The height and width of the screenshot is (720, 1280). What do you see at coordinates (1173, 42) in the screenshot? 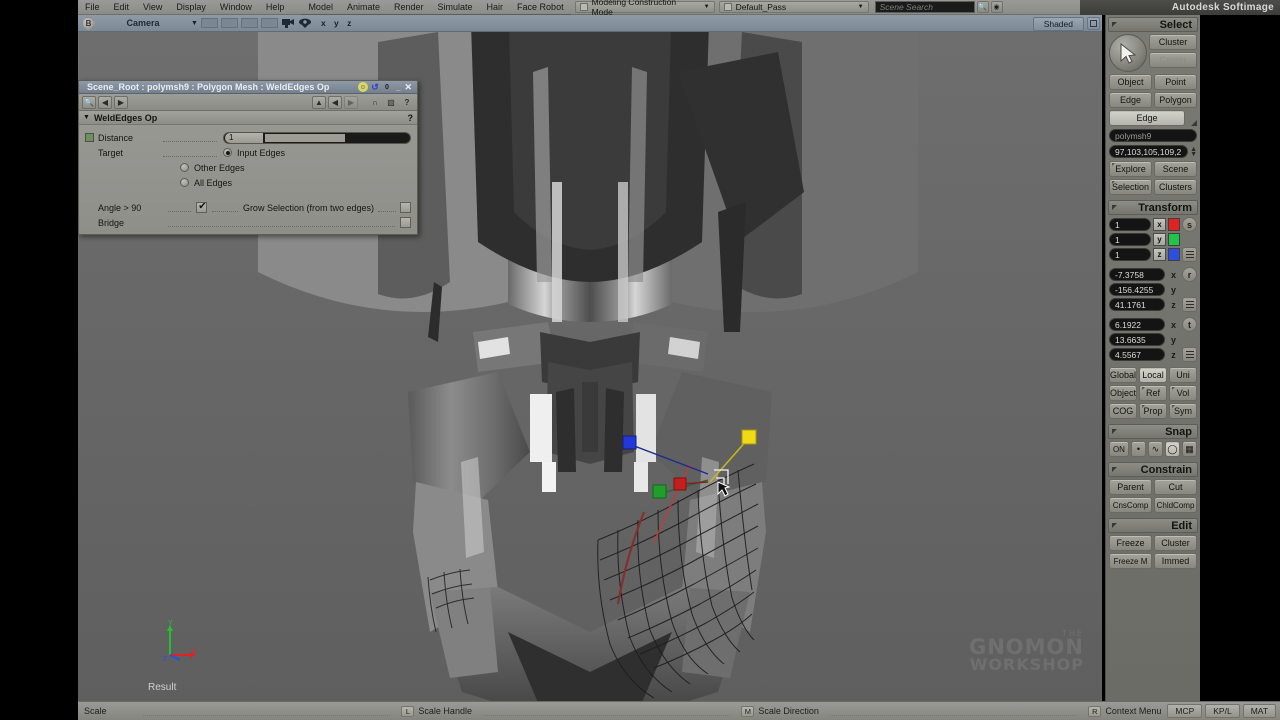
I see `cluster-button: Cluster` at bounding box center [1173, 42].